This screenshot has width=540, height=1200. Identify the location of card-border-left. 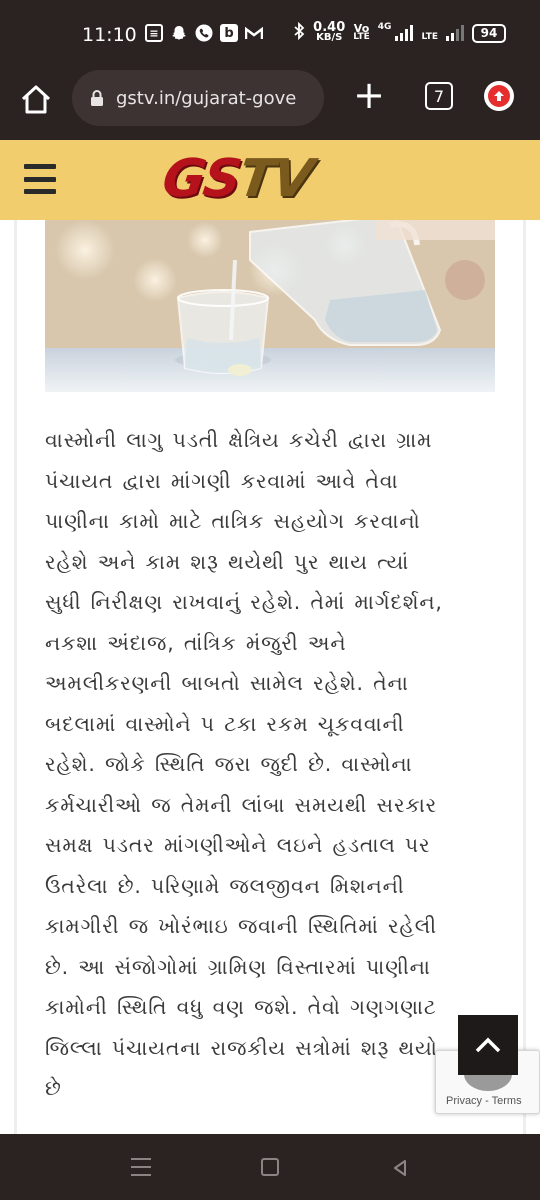
(15, 677).